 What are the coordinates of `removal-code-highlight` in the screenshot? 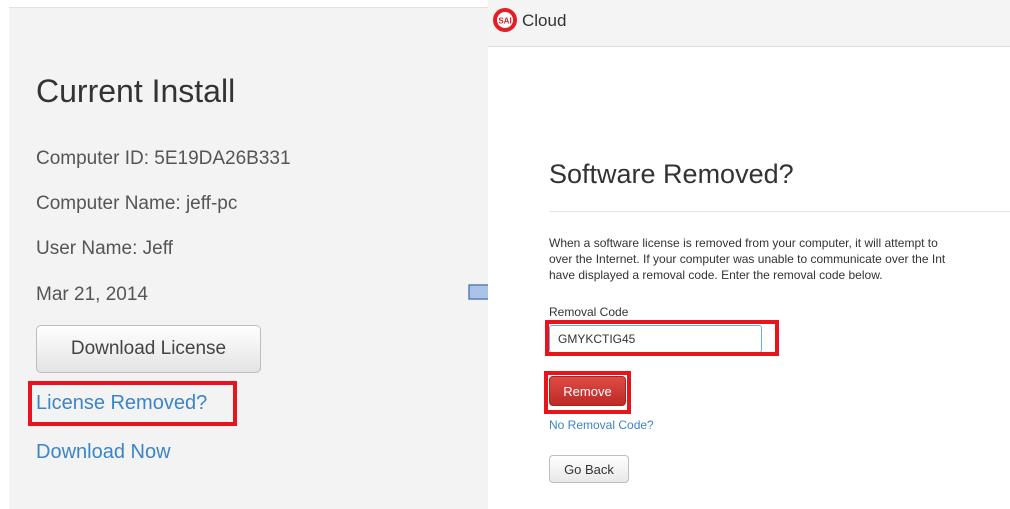 It's located at (662, 338).